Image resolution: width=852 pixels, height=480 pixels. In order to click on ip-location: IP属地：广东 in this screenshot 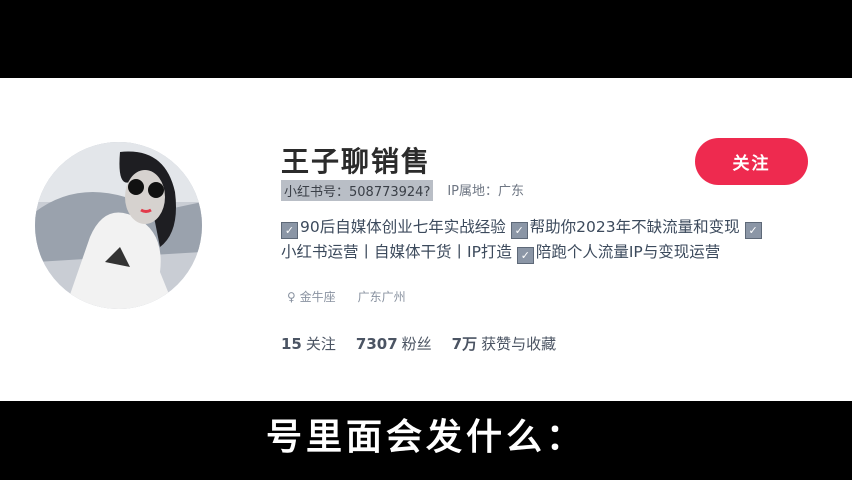, I will do `click(486, 191)`.